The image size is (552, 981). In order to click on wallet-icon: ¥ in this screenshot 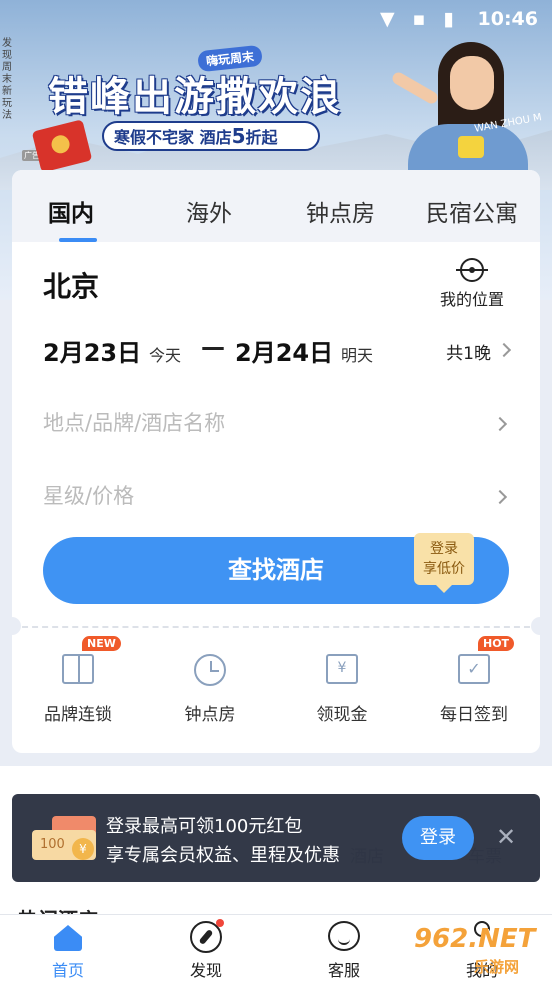, I will do `click(342, 668)`.